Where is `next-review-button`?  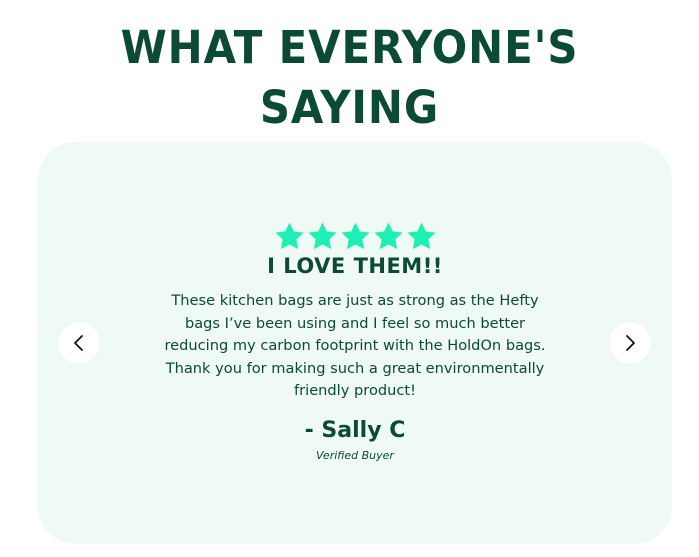
next-review-button is located at coordinates (630, 343).